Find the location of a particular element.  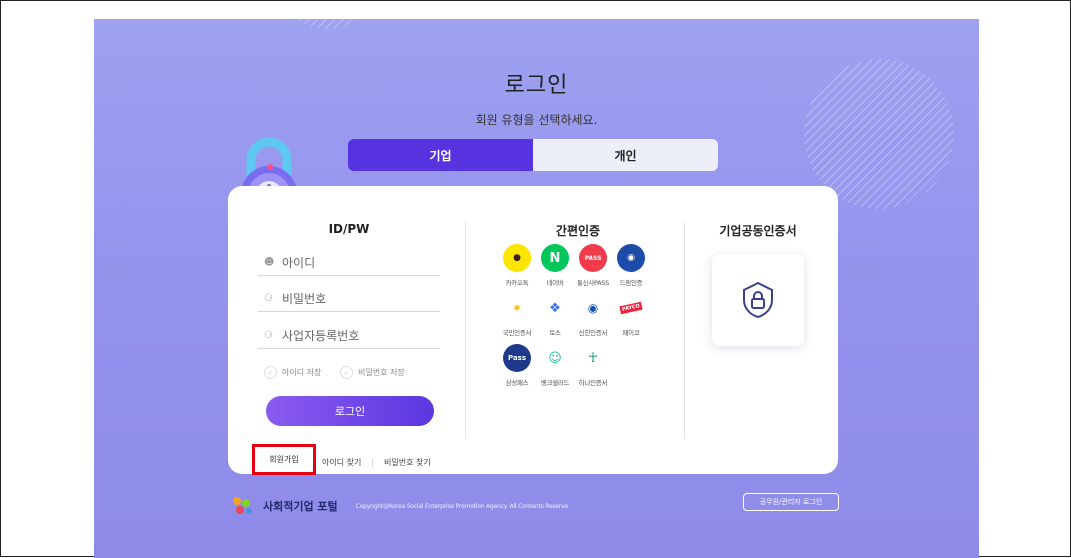

signup-button: 회원가입 is located at coordinates (284, 459).